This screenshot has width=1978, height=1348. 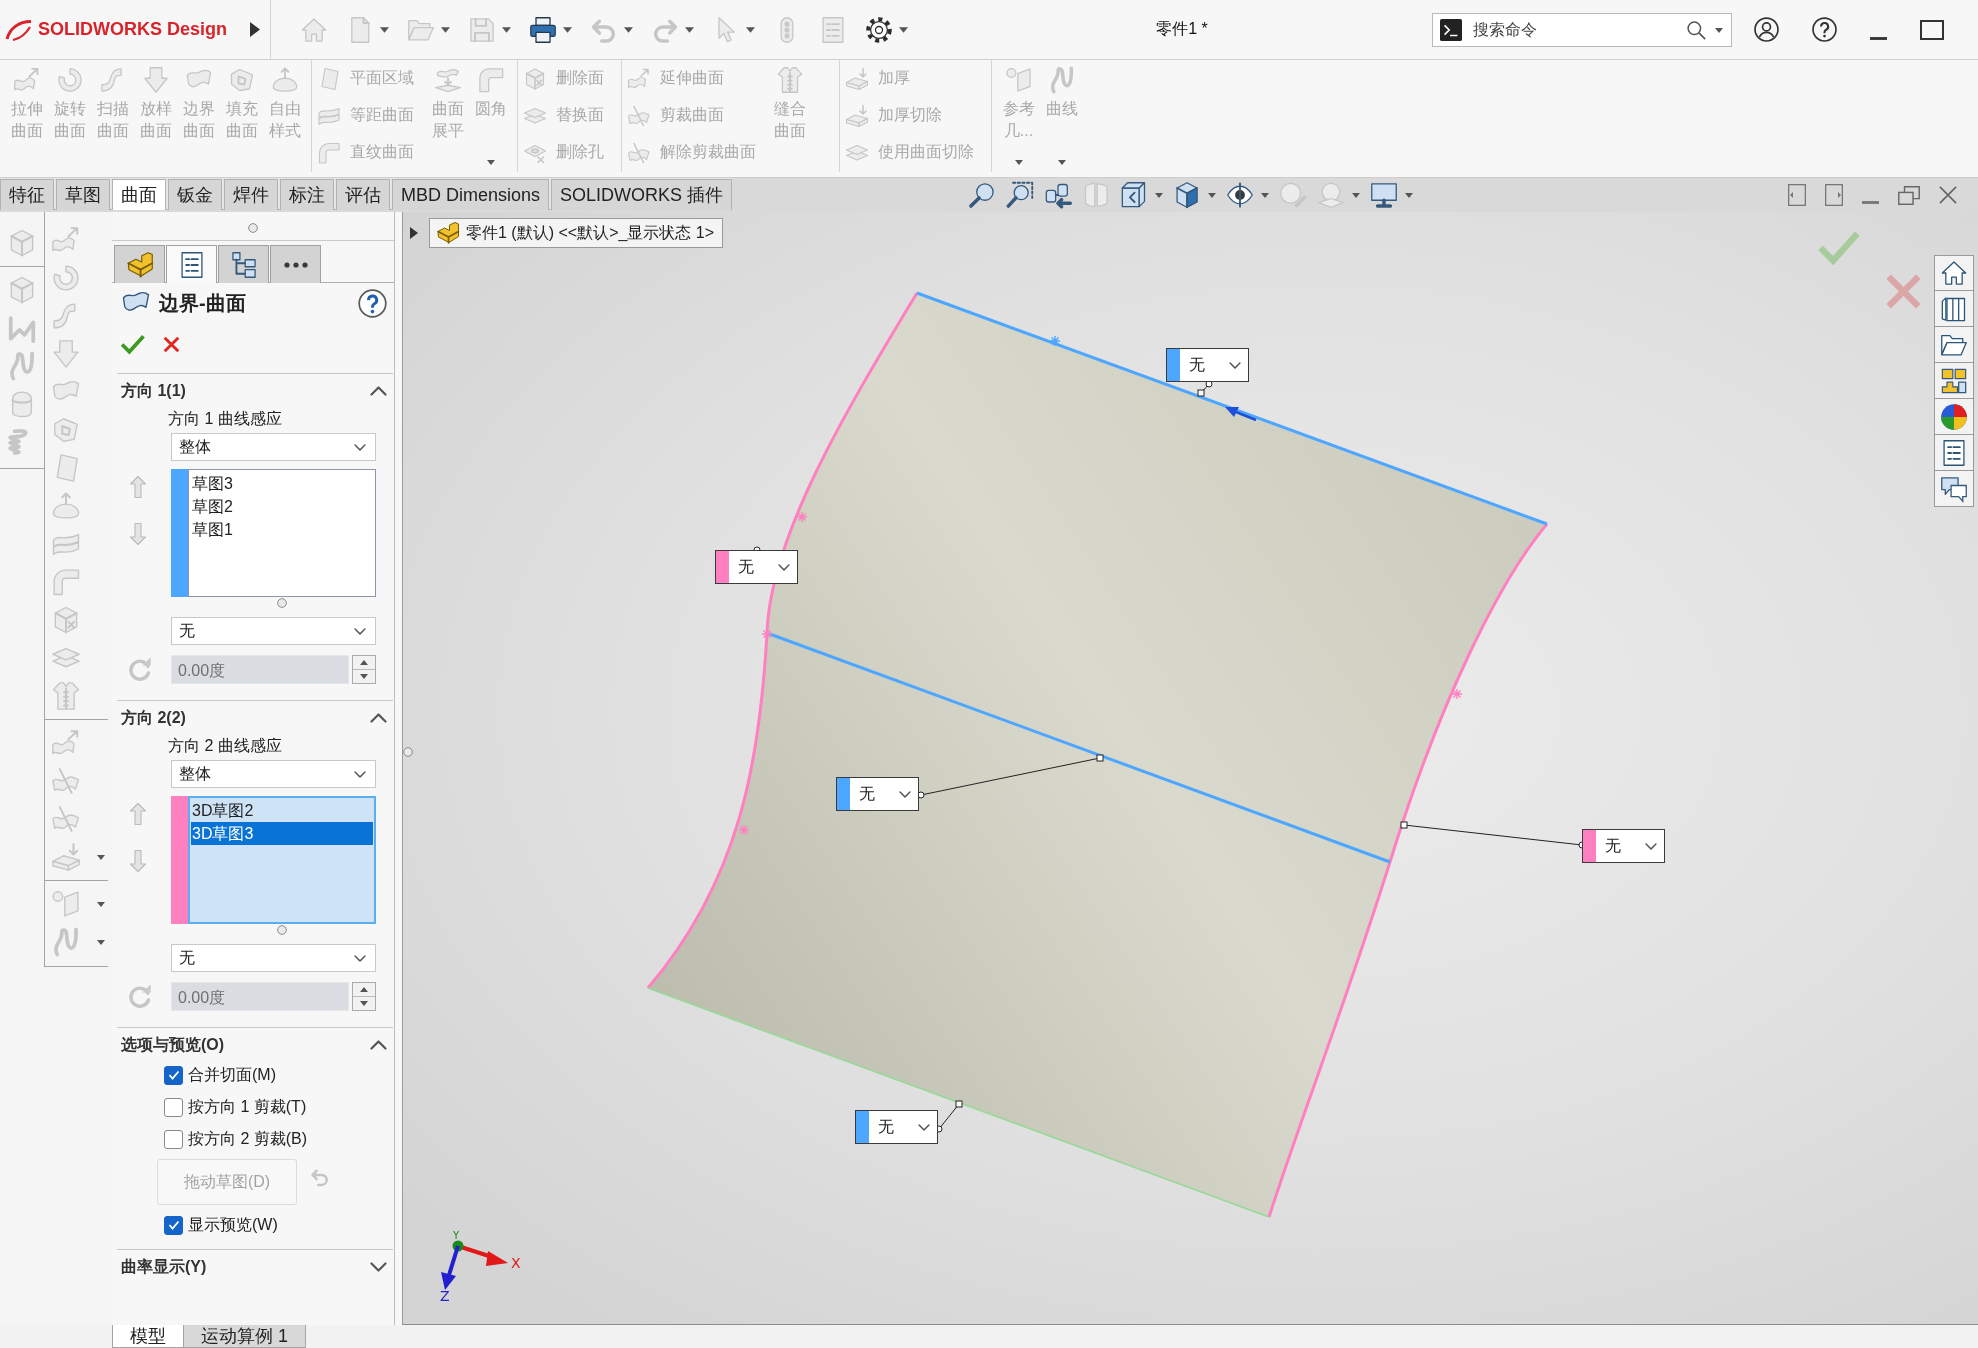 I want to click on ribbon-tab: 特征, so click(x=27, y=194).